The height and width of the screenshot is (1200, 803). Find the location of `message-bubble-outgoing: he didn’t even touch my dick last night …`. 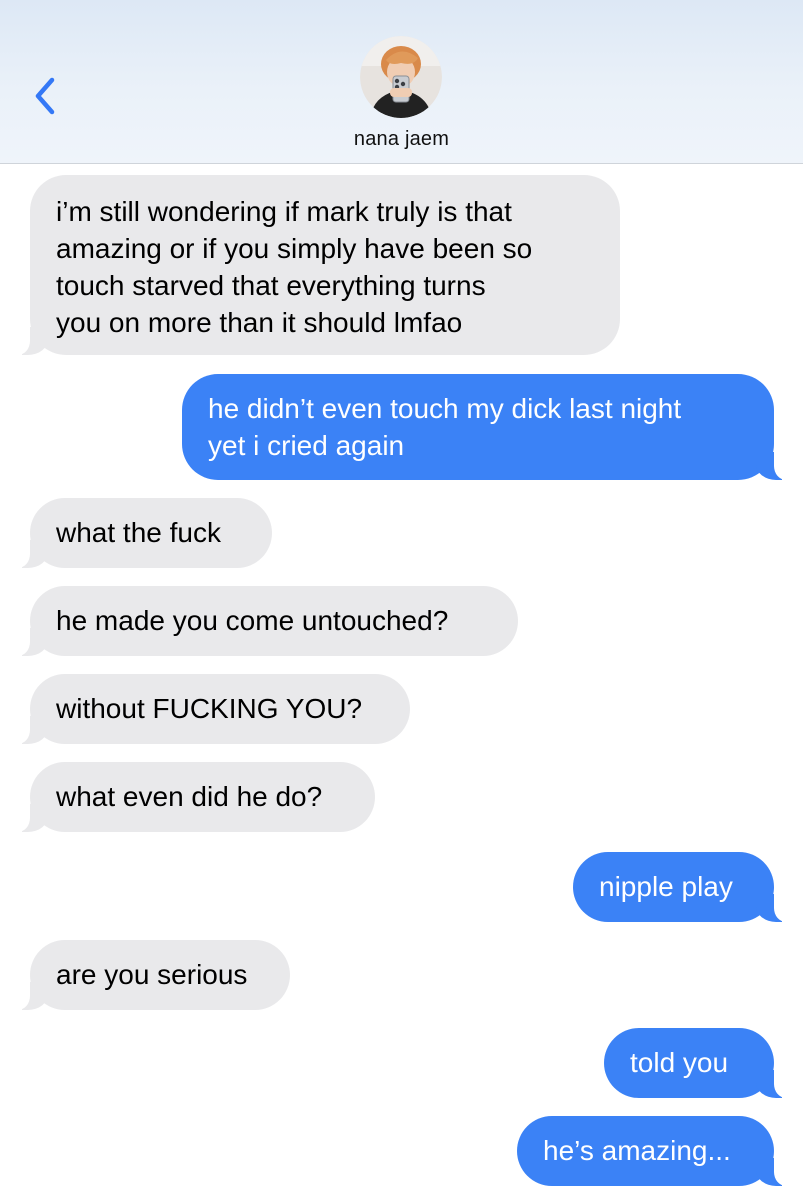

message-bubble-outgoing: he didn’t even touch my dick last night … is located at coordinates (489, 427).